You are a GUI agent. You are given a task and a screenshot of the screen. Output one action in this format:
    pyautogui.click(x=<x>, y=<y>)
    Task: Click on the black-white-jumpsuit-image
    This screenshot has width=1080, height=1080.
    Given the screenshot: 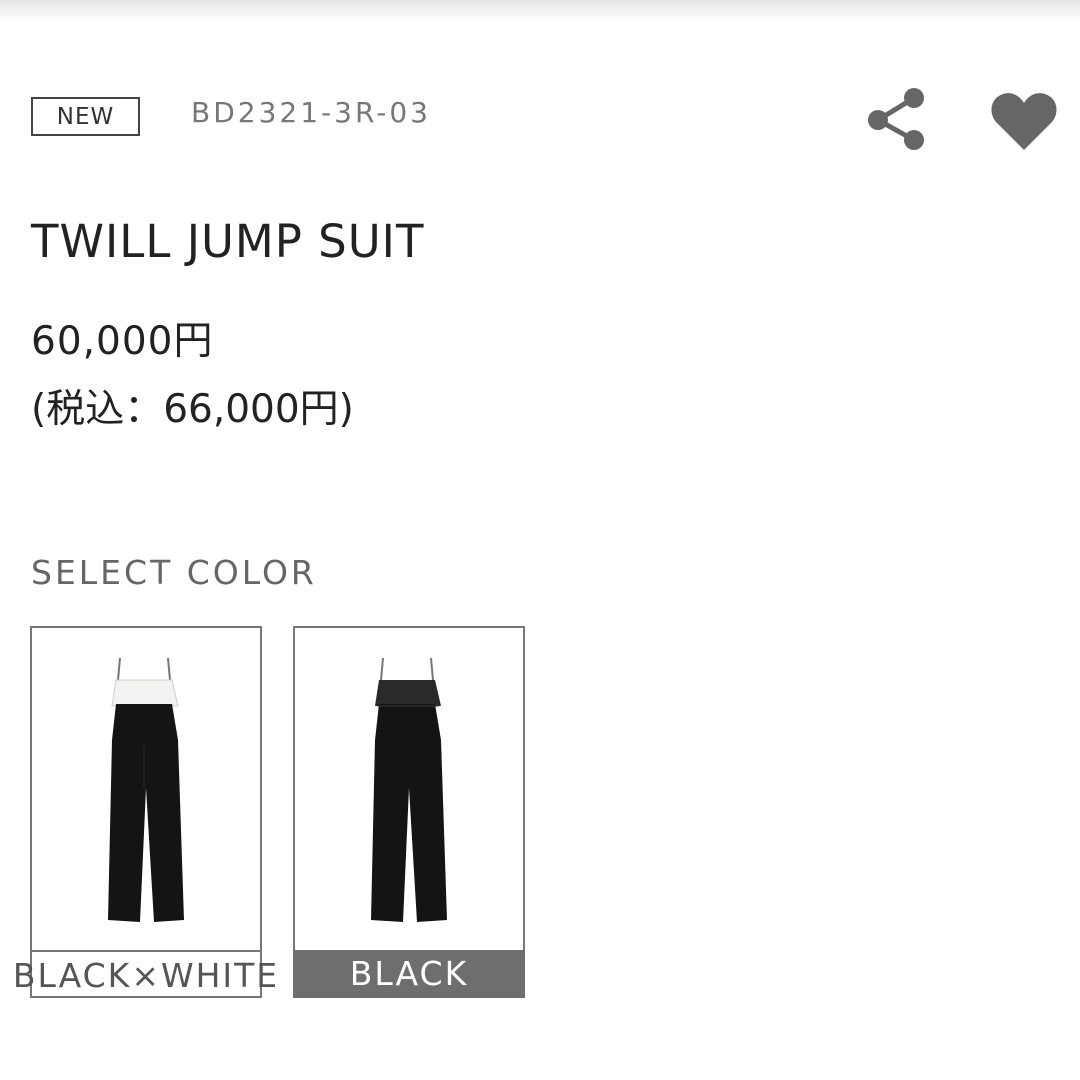 What is the action you would take?
    pyautogui.click(x=146, y=789)
    